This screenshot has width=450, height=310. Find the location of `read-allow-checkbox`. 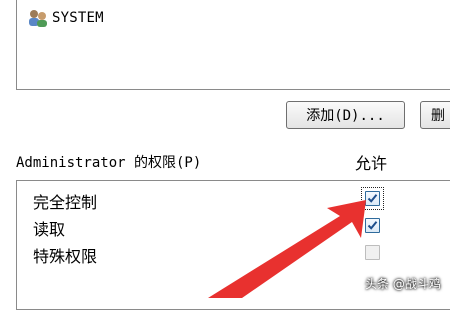

read-allow-checkbox is located at coordinates (372, 225).